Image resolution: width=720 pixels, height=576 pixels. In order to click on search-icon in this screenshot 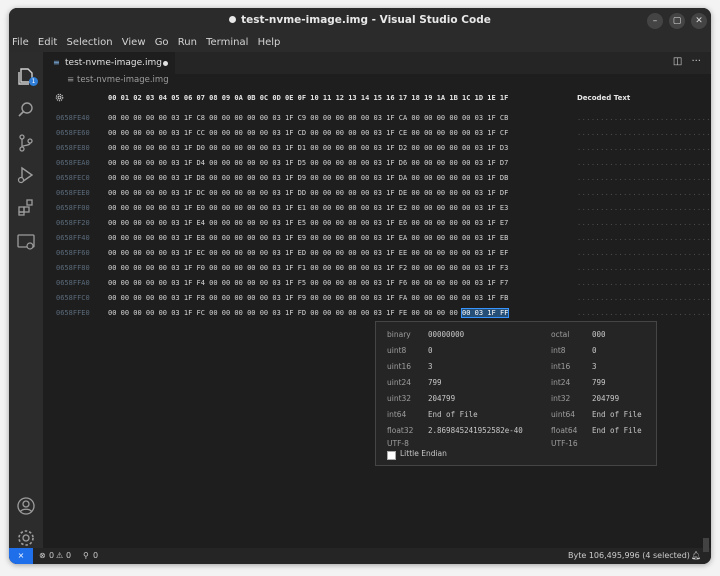, I will do `click(26, 110)`.